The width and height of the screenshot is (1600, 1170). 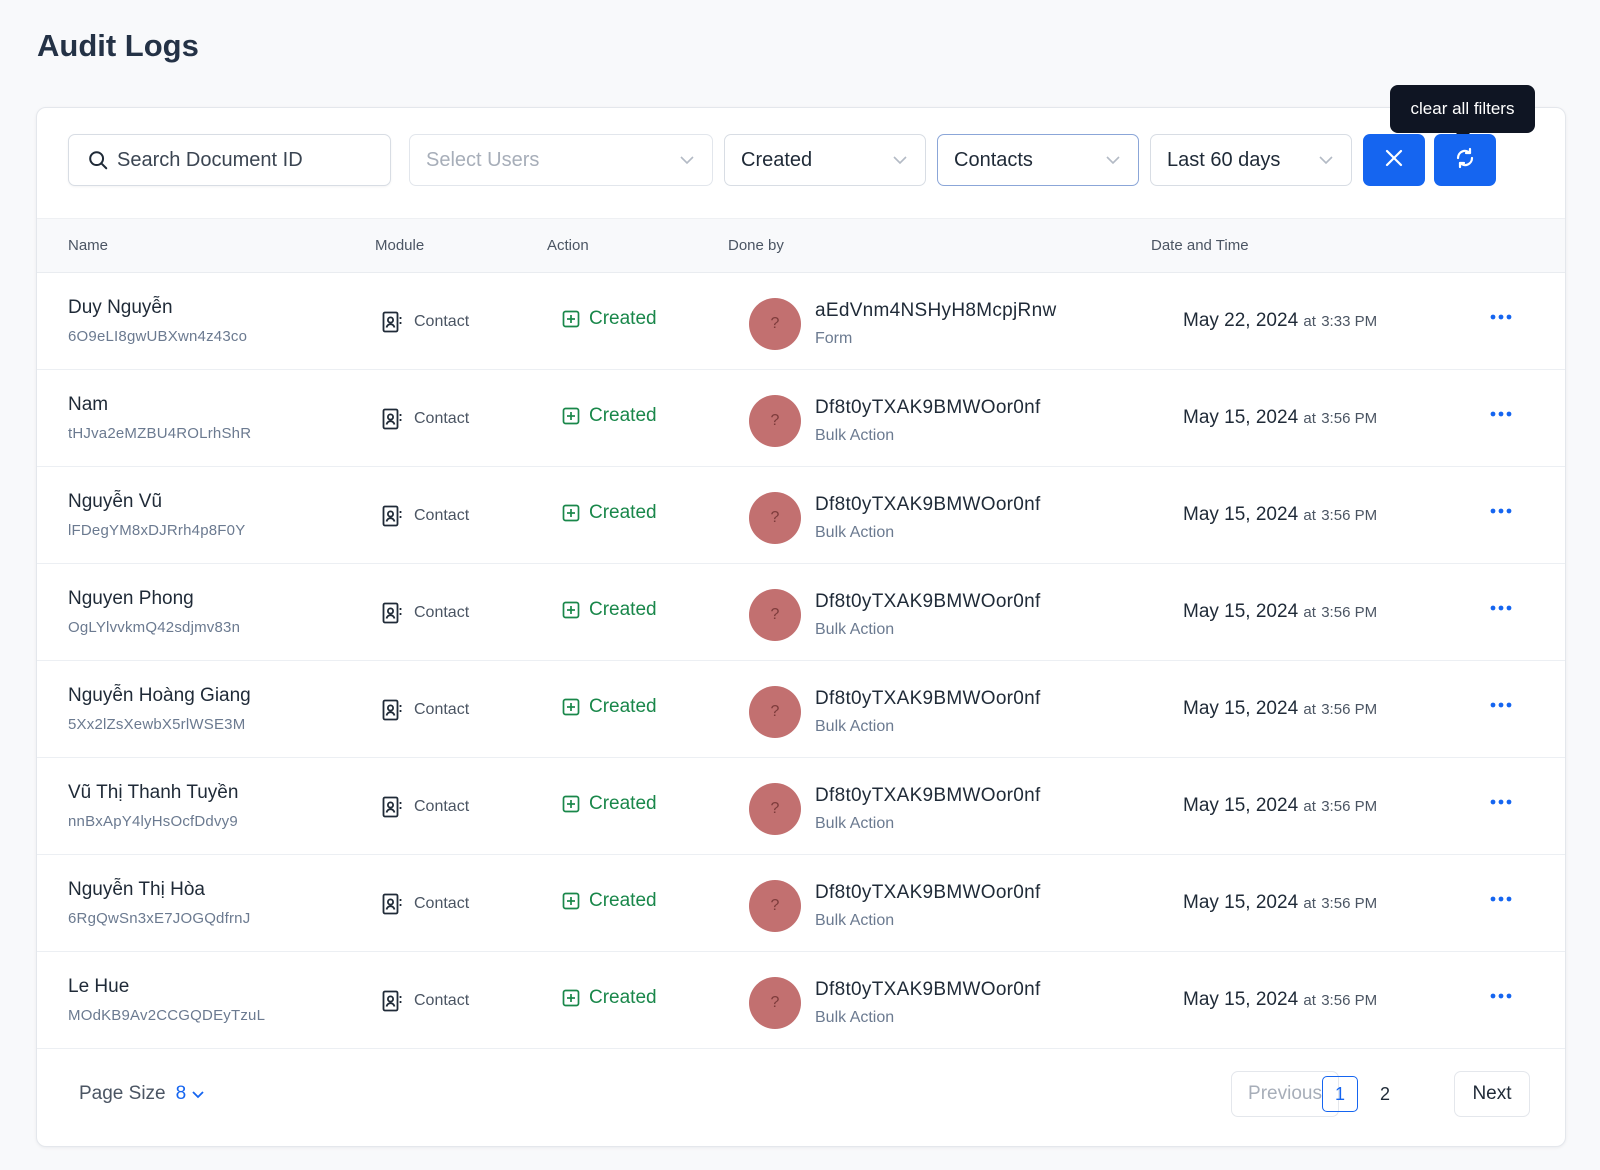 What do you see at coordinates (801, 245) in the screenshot?
I see `table-header: Name Module Action Done by Date and Time` at bounding box center [801, 245].